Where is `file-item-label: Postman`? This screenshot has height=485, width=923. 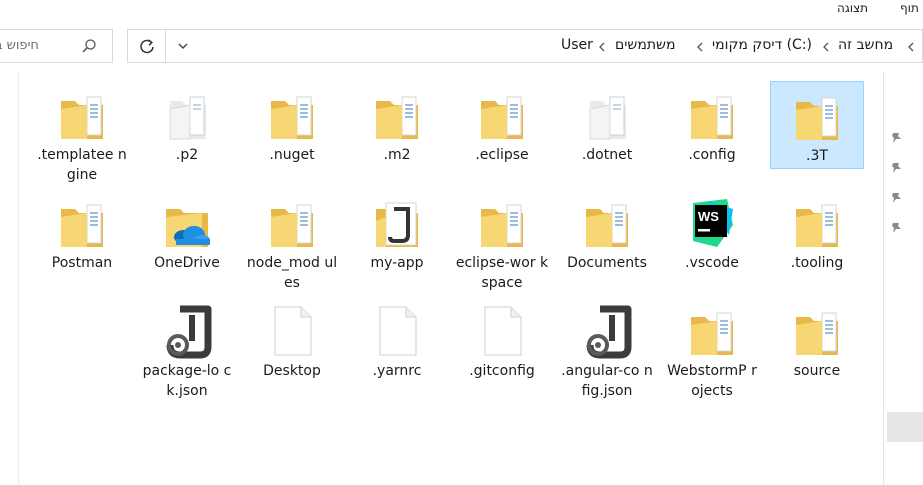 file-item-label: Postman is located at coordinates (82, 263).